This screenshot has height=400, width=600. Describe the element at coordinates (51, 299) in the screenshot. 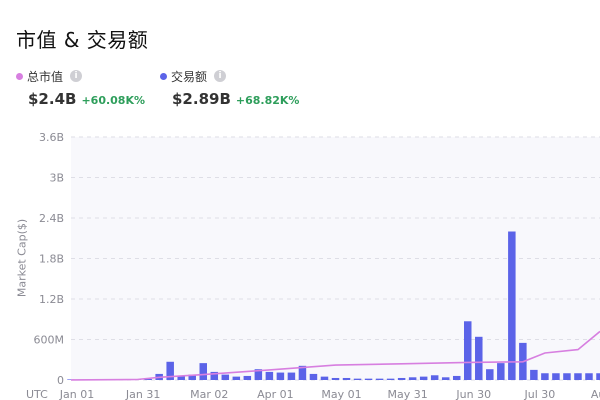

I see `y-tick-label: 1.2B` at that location.